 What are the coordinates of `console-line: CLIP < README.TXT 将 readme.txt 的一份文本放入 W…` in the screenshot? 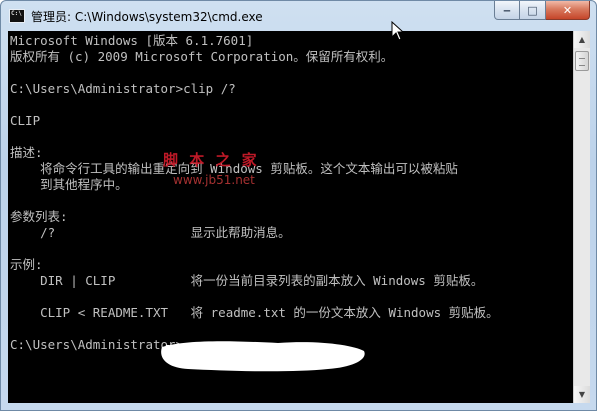 It's located at (254, 312).